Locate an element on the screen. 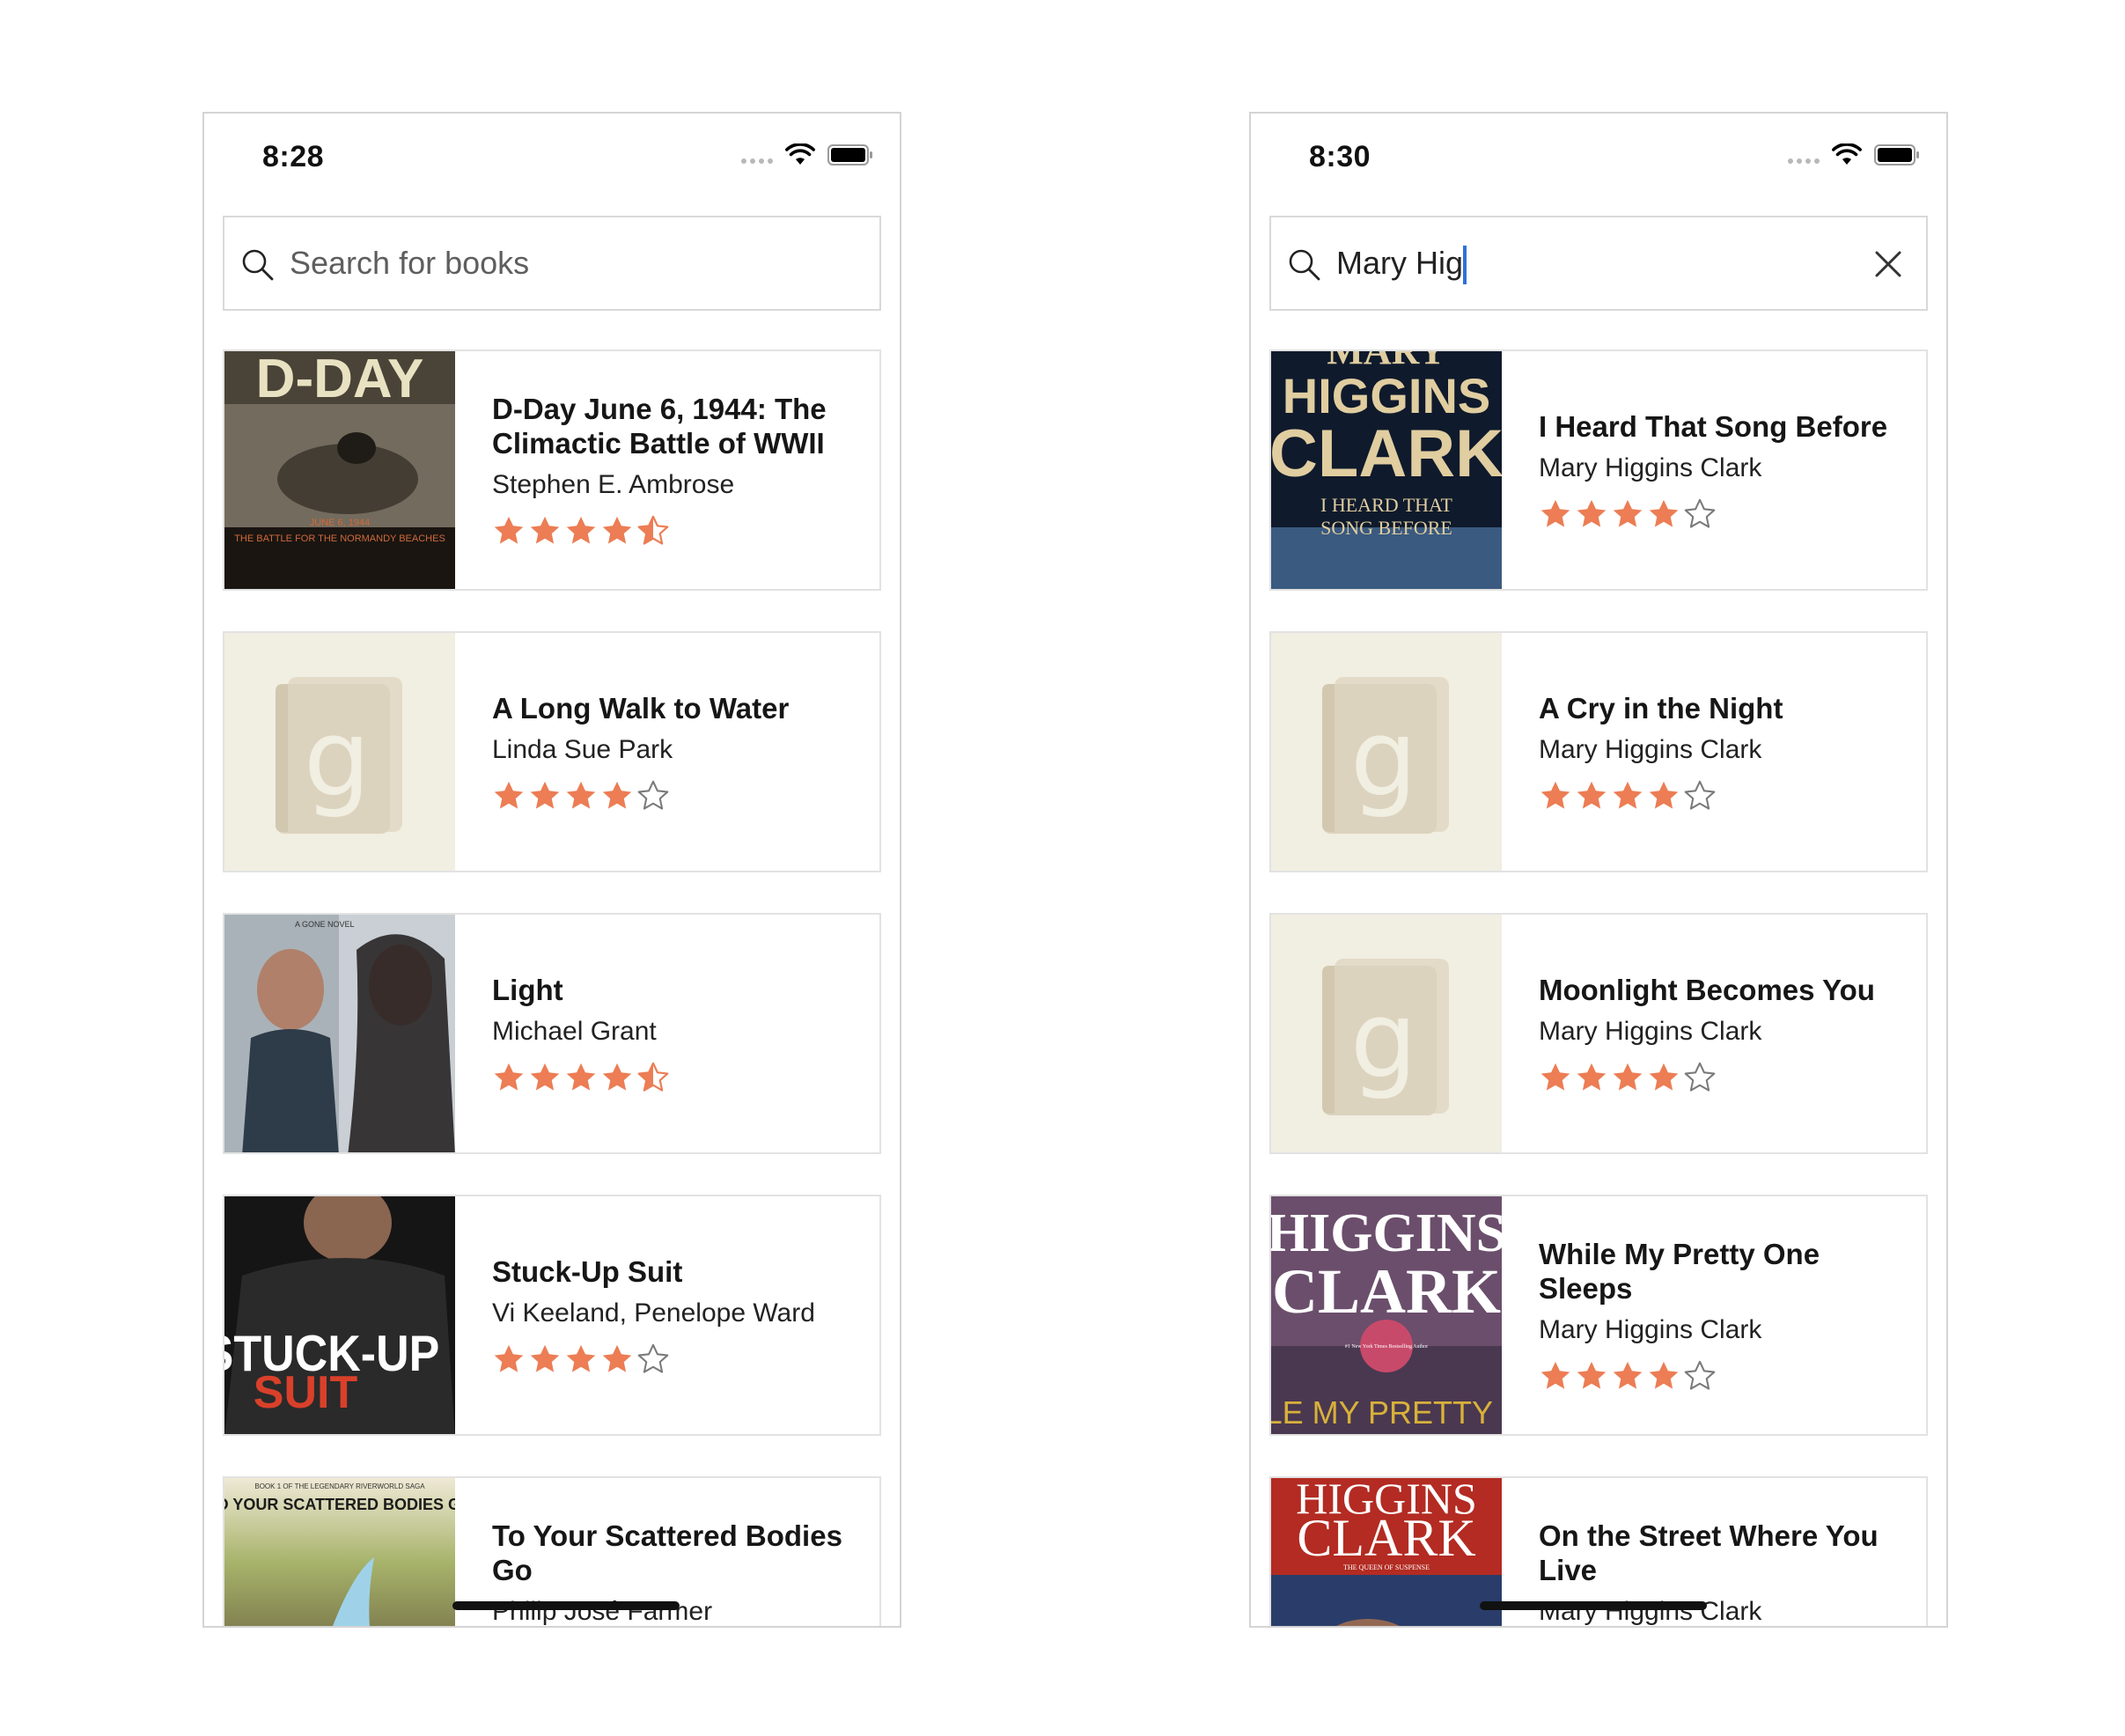 The width and height of the screenshot is (2125, 1736). book-card: g Moonlight Becomes You Mary Higgins Clark is located at coordinates (1598, 1033).